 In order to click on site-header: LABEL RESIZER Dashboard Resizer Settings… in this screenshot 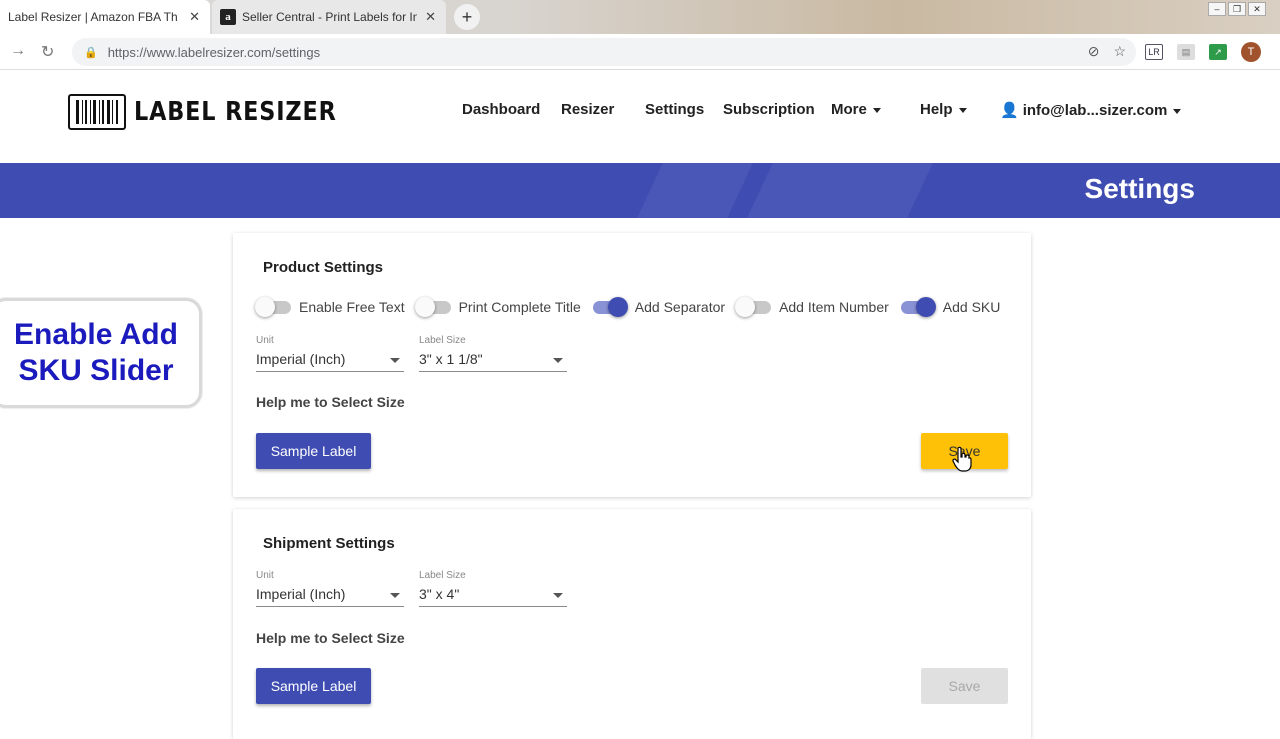, I will do `click(640, 117)`.